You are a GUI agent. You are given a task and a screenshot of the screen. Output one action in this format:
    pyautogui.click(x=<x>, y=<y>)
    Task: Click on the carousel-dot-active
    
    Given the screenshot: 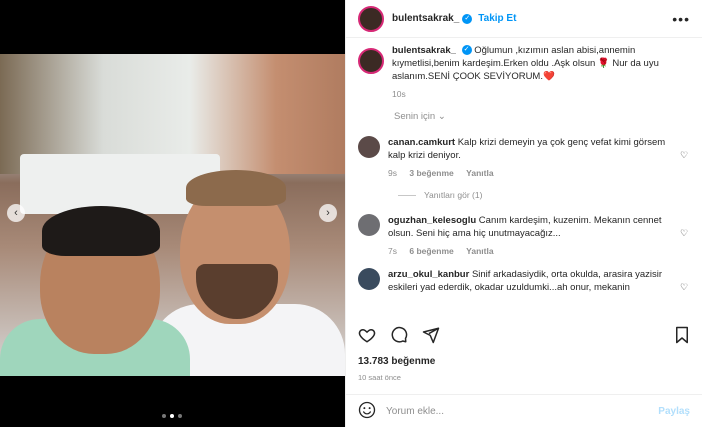 What is the action you would take?
    pyautogui.click(x=172, y=416)
    